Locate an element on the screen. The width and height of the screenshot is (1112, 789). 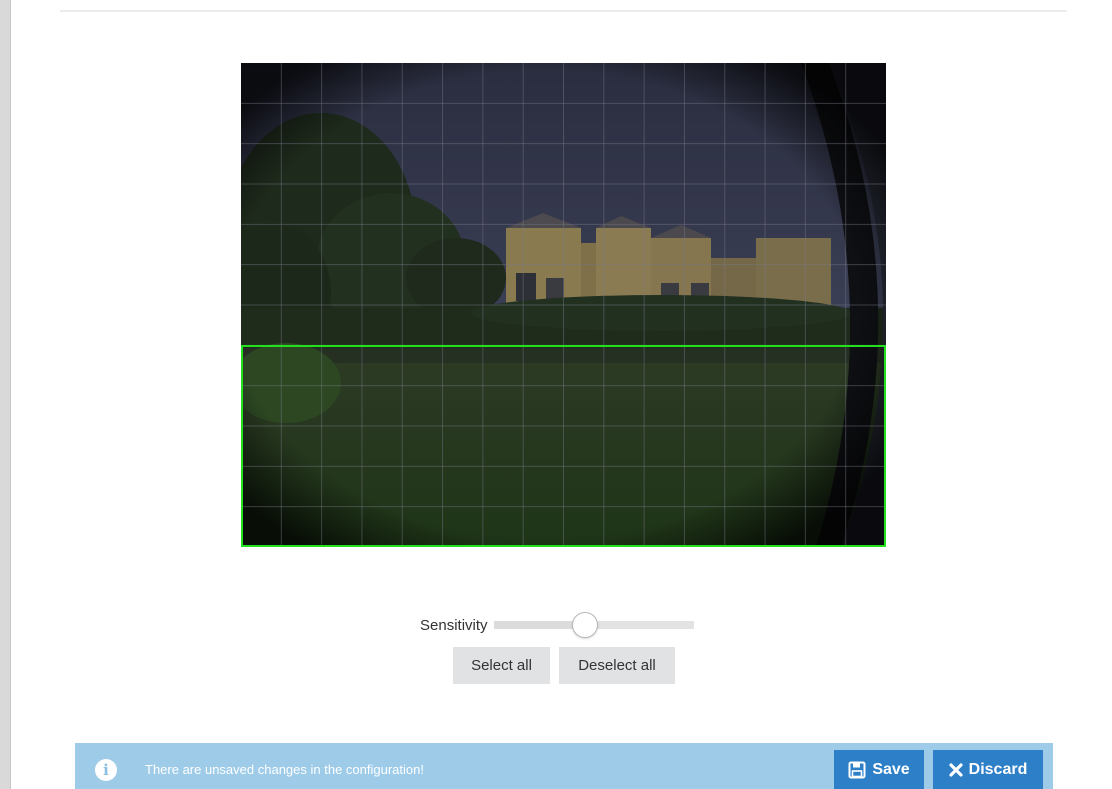
deselect-all-button: Deselect all is located at coordinates (617, 665).